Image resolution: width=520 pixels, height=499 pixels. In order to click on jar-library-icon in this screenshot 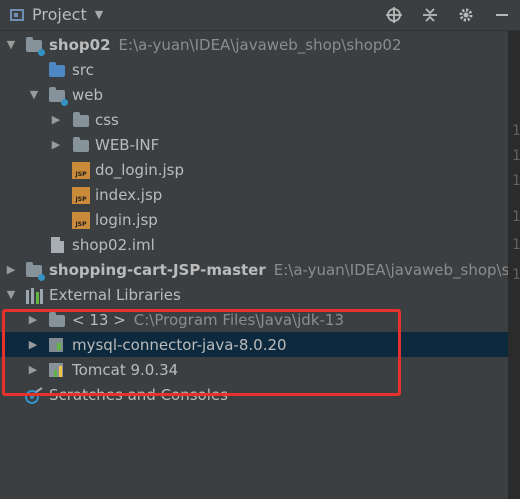, I will do `click(57, 345)`.